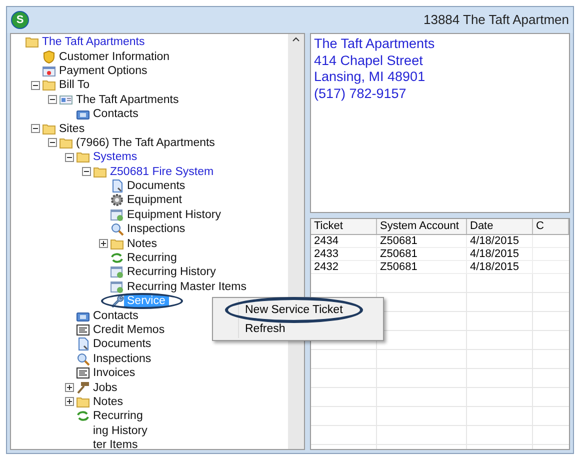  Describe the element at coordinates (551, 226) in the screenshot. I see `column-header: C` at that location.